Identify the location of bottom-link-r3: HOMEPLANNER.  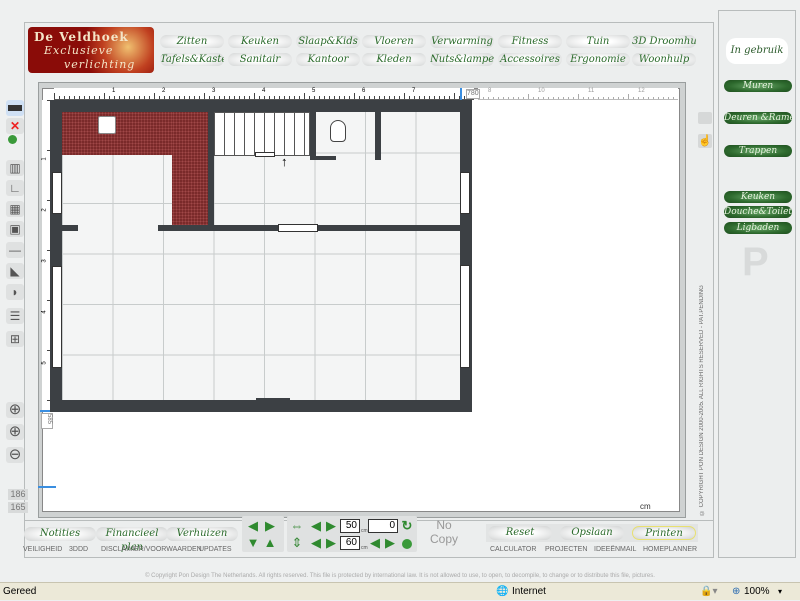
(670, 549).